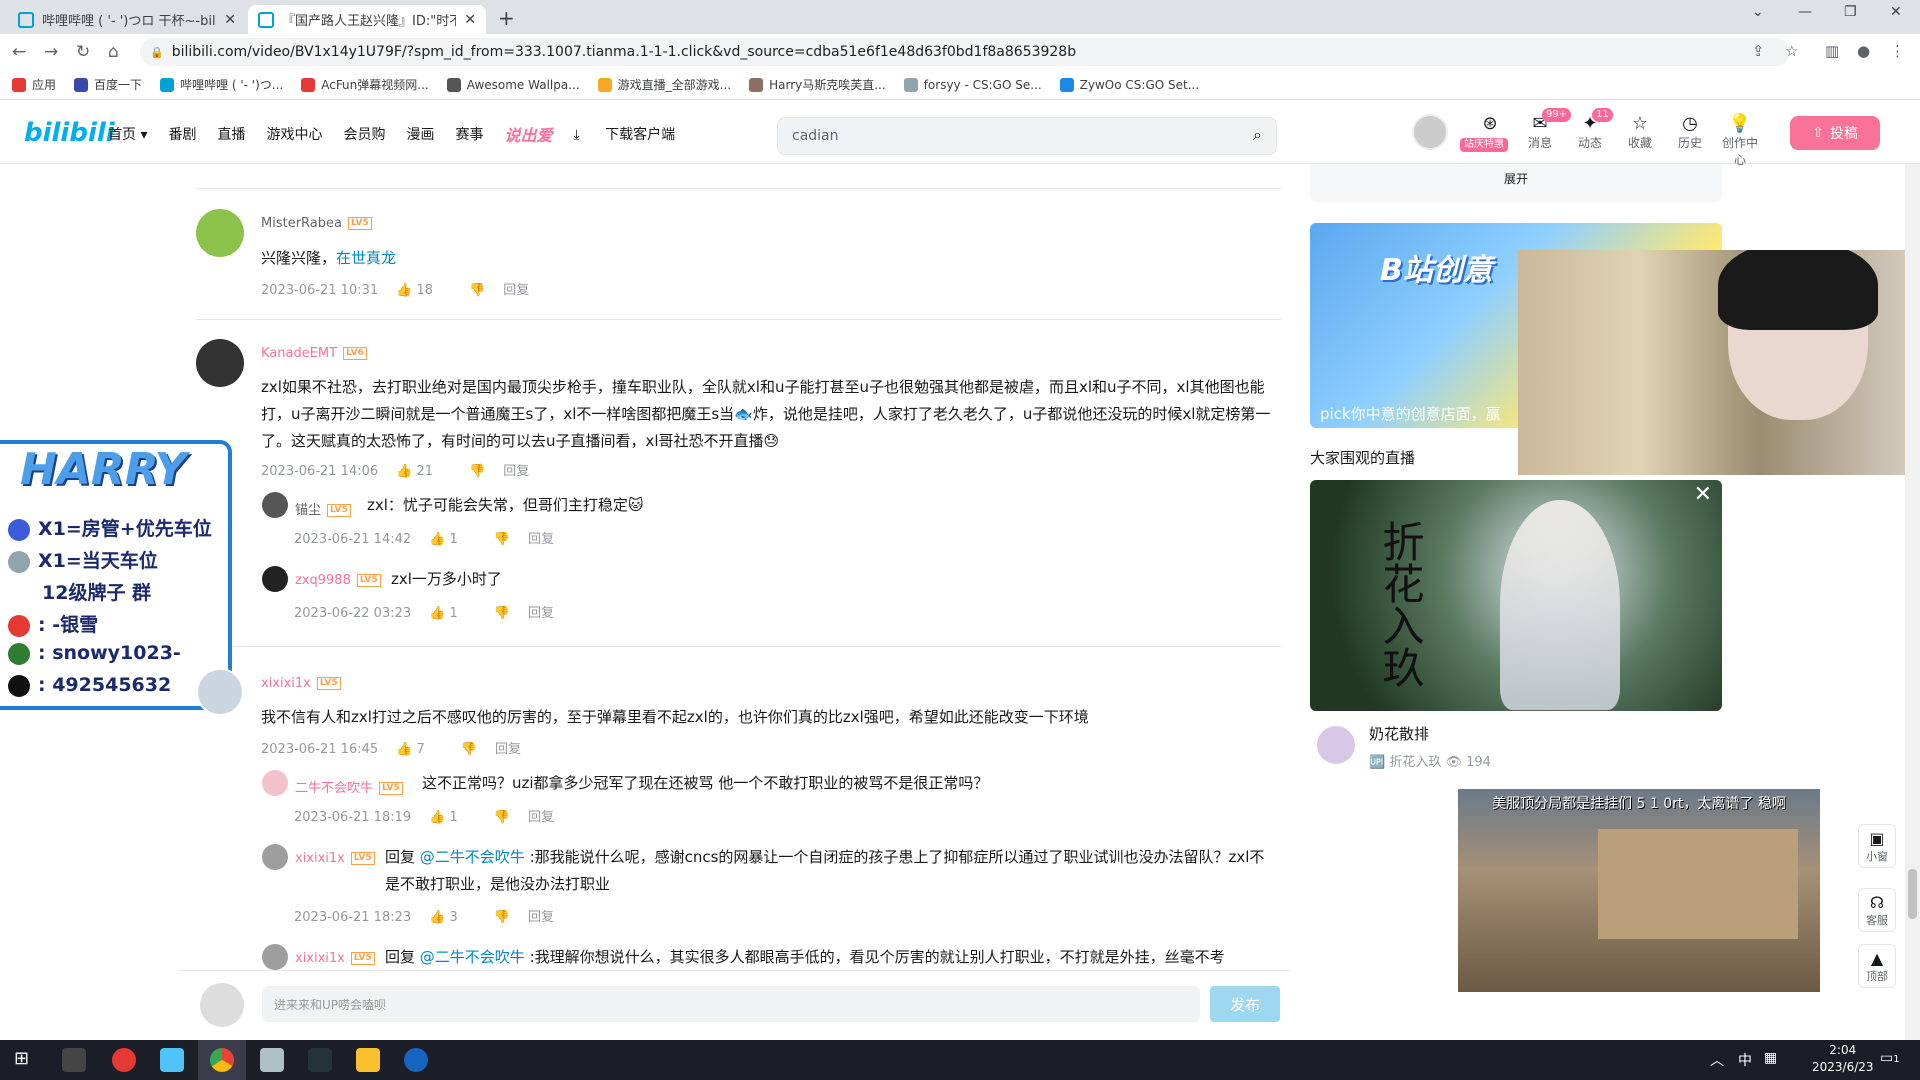 The height and width of the screenshot is (1080, 1920). What do you see at coordinates (1897, 51) in the screenshot?
I see `menu-icon: ⋮` at bounding box center [1897, 51].